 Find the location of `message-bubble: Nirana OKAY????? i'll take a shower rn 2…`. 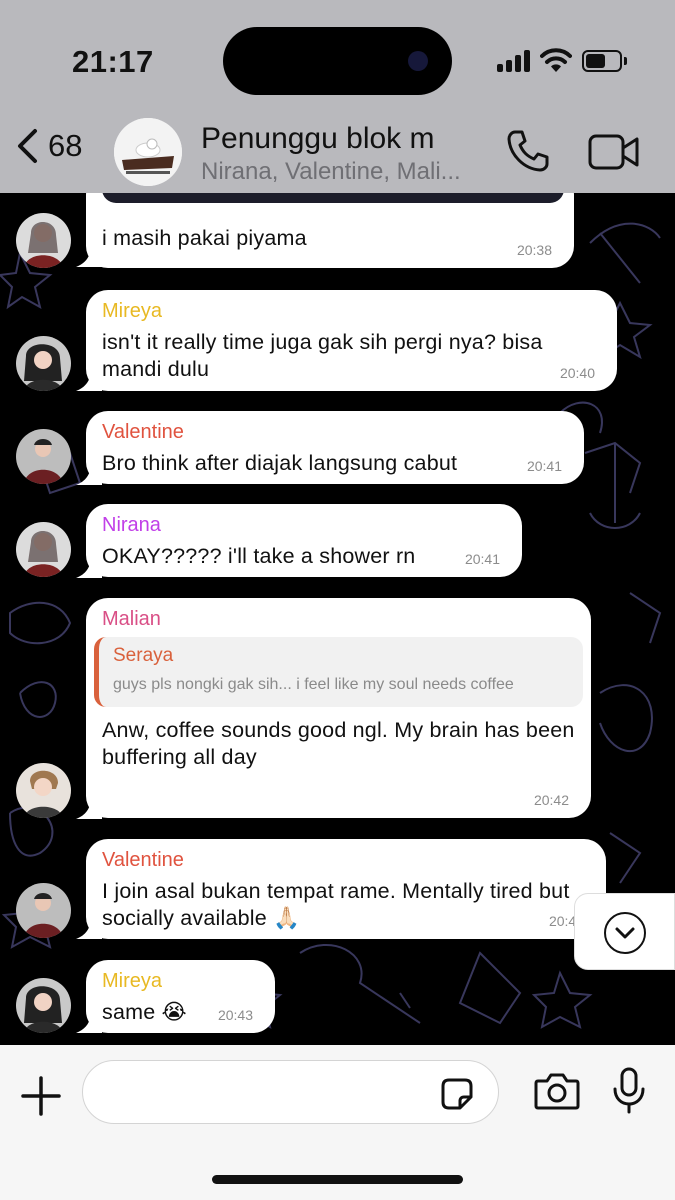

message-bubble: Nirana OKAY????? i'll take a shower rn 2… is located at coordinates (304, 540).